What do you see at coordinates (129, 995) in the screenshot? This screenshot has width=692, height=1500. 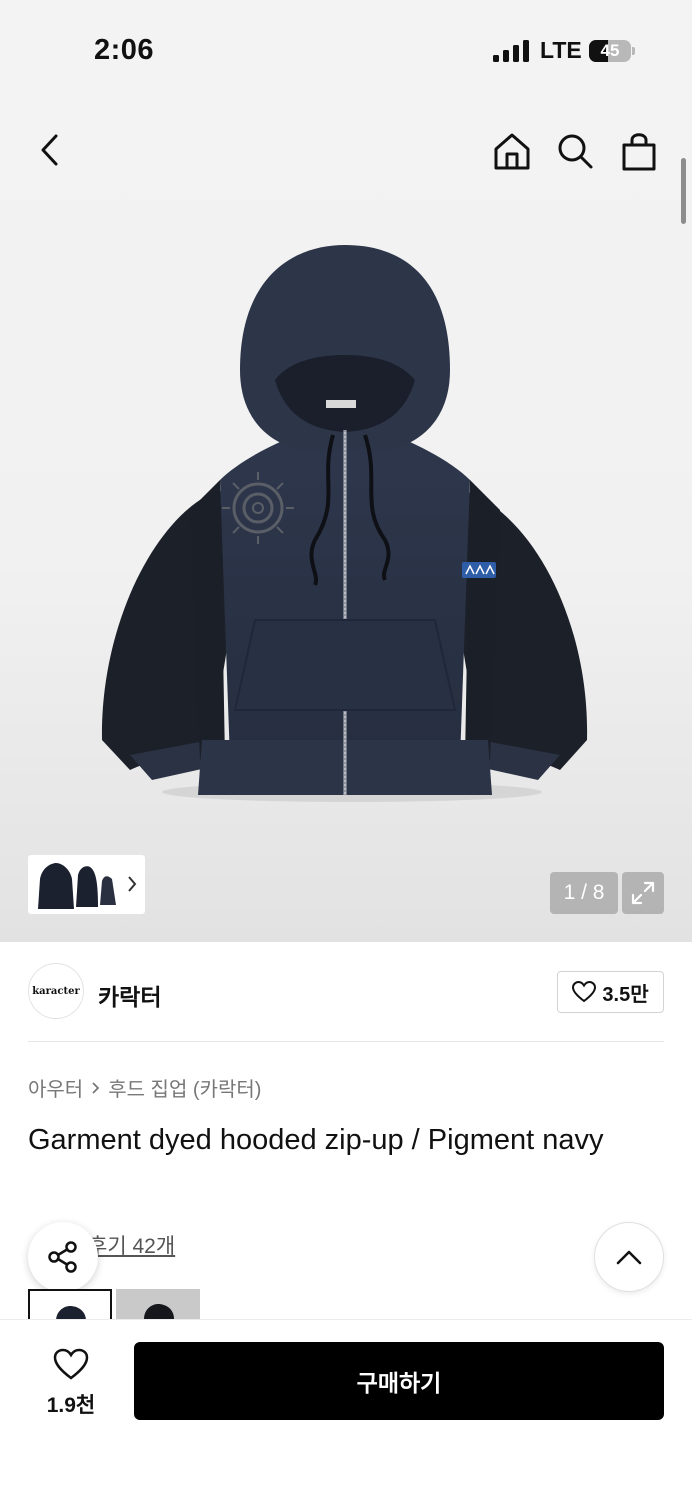 I see `brand-name: 카락터` at bounding box center [129, 995].